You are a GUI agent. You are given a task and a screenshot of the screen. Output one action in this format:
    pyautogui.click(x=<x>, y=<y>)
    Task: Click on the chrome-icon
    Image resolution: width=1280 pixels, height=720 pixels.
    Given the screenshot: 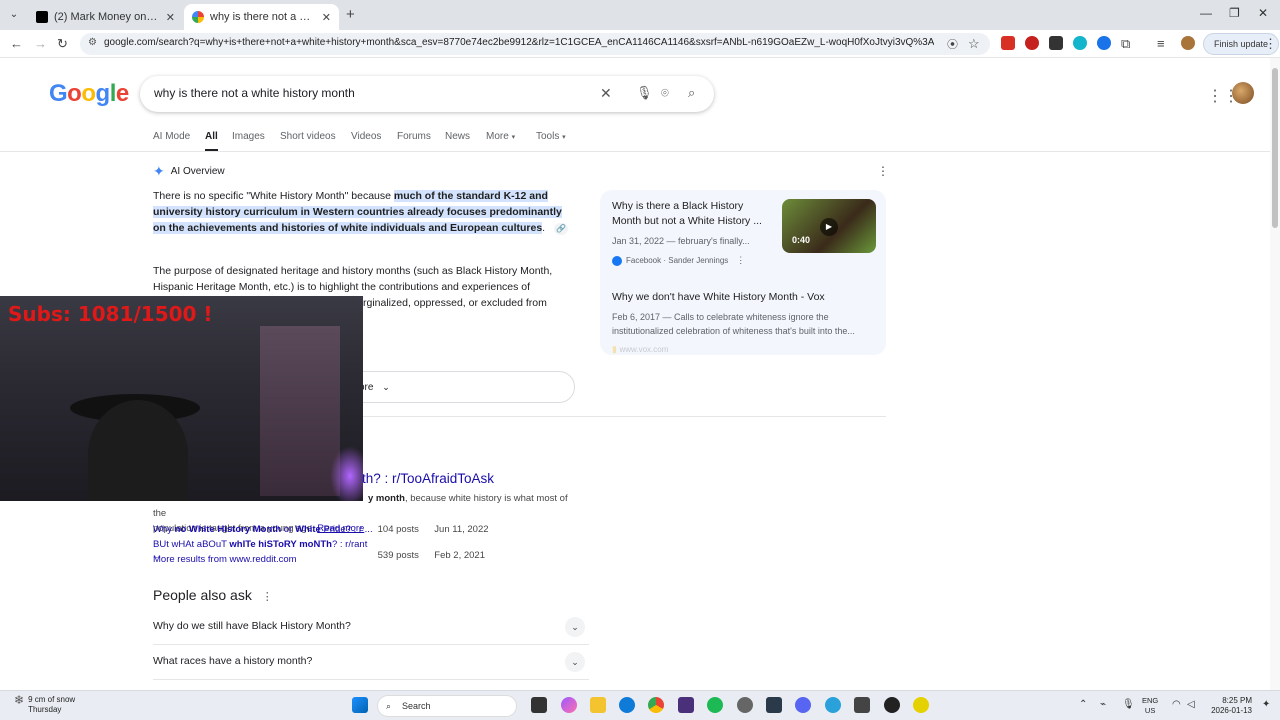 What is the action you would take?
    pyautogui.click(x=656, y=705)
    